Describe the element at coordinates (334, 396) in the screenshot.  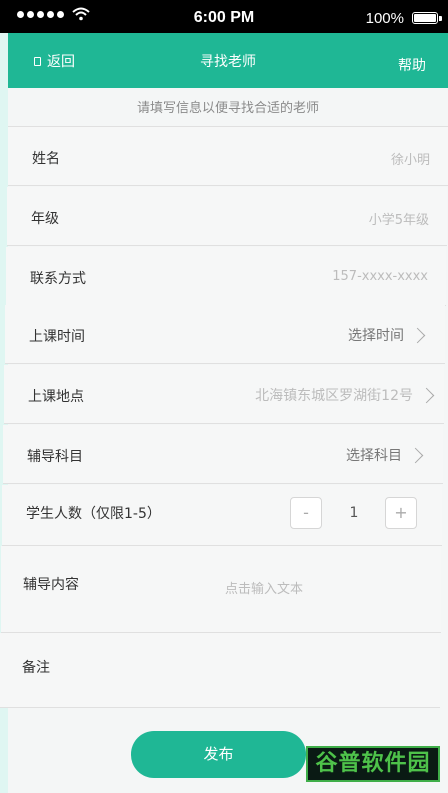
I see `location-value: 北海镇东城区罗湖街12号` at that location.